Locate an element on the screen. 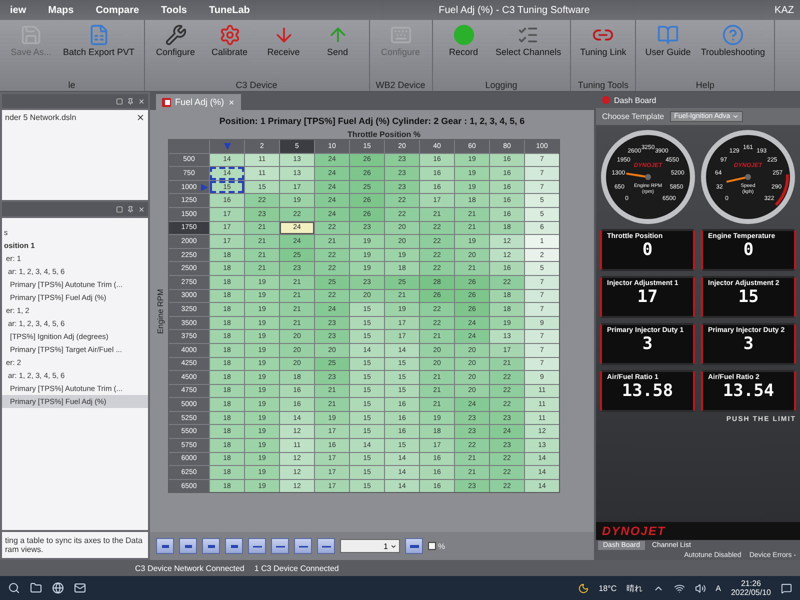 Image resolution: width=800 pixels, height=600 pixels. dashboard-icon is located at coordinates (606, 100).